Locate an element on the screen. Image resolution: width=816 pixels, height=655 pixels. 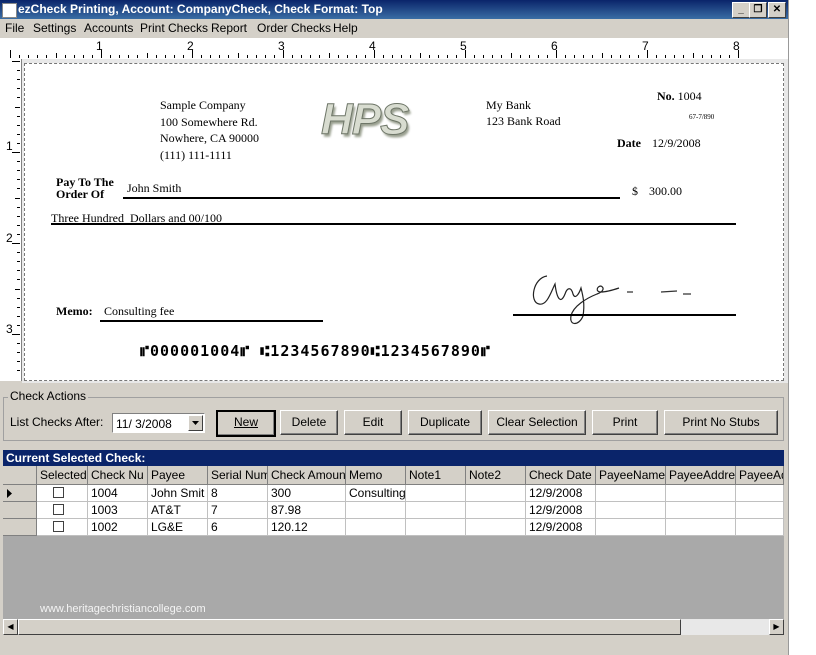
col-note2: Note2 is located at coordinates (496, 475).